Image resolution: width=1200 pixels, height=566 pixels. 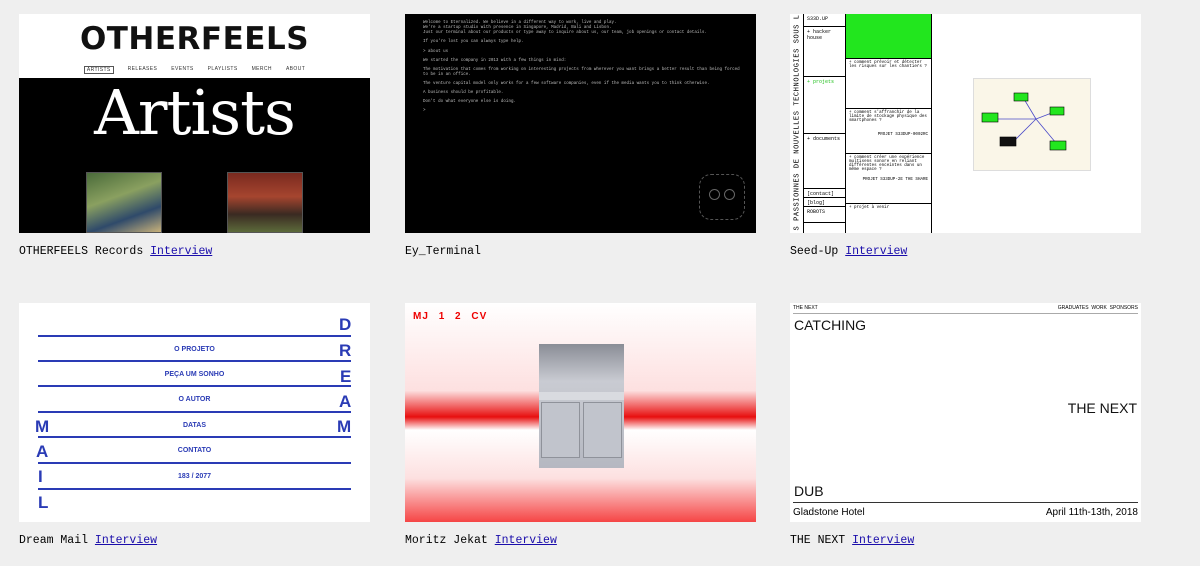 What do you see at coordinates (194, 448) in the screenshot?
I see `menu-row: CONTATO` at bounding box center [194, 448].